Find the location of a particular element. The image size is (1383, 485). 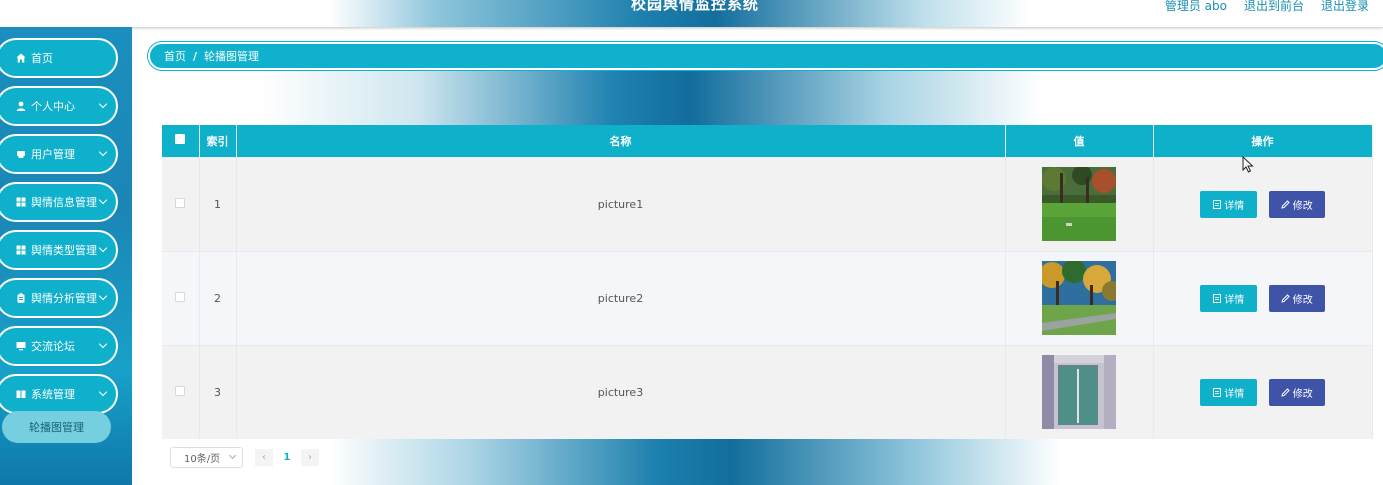

sidebar-item-system: 系统管理 is located at coordinates (59, 394).